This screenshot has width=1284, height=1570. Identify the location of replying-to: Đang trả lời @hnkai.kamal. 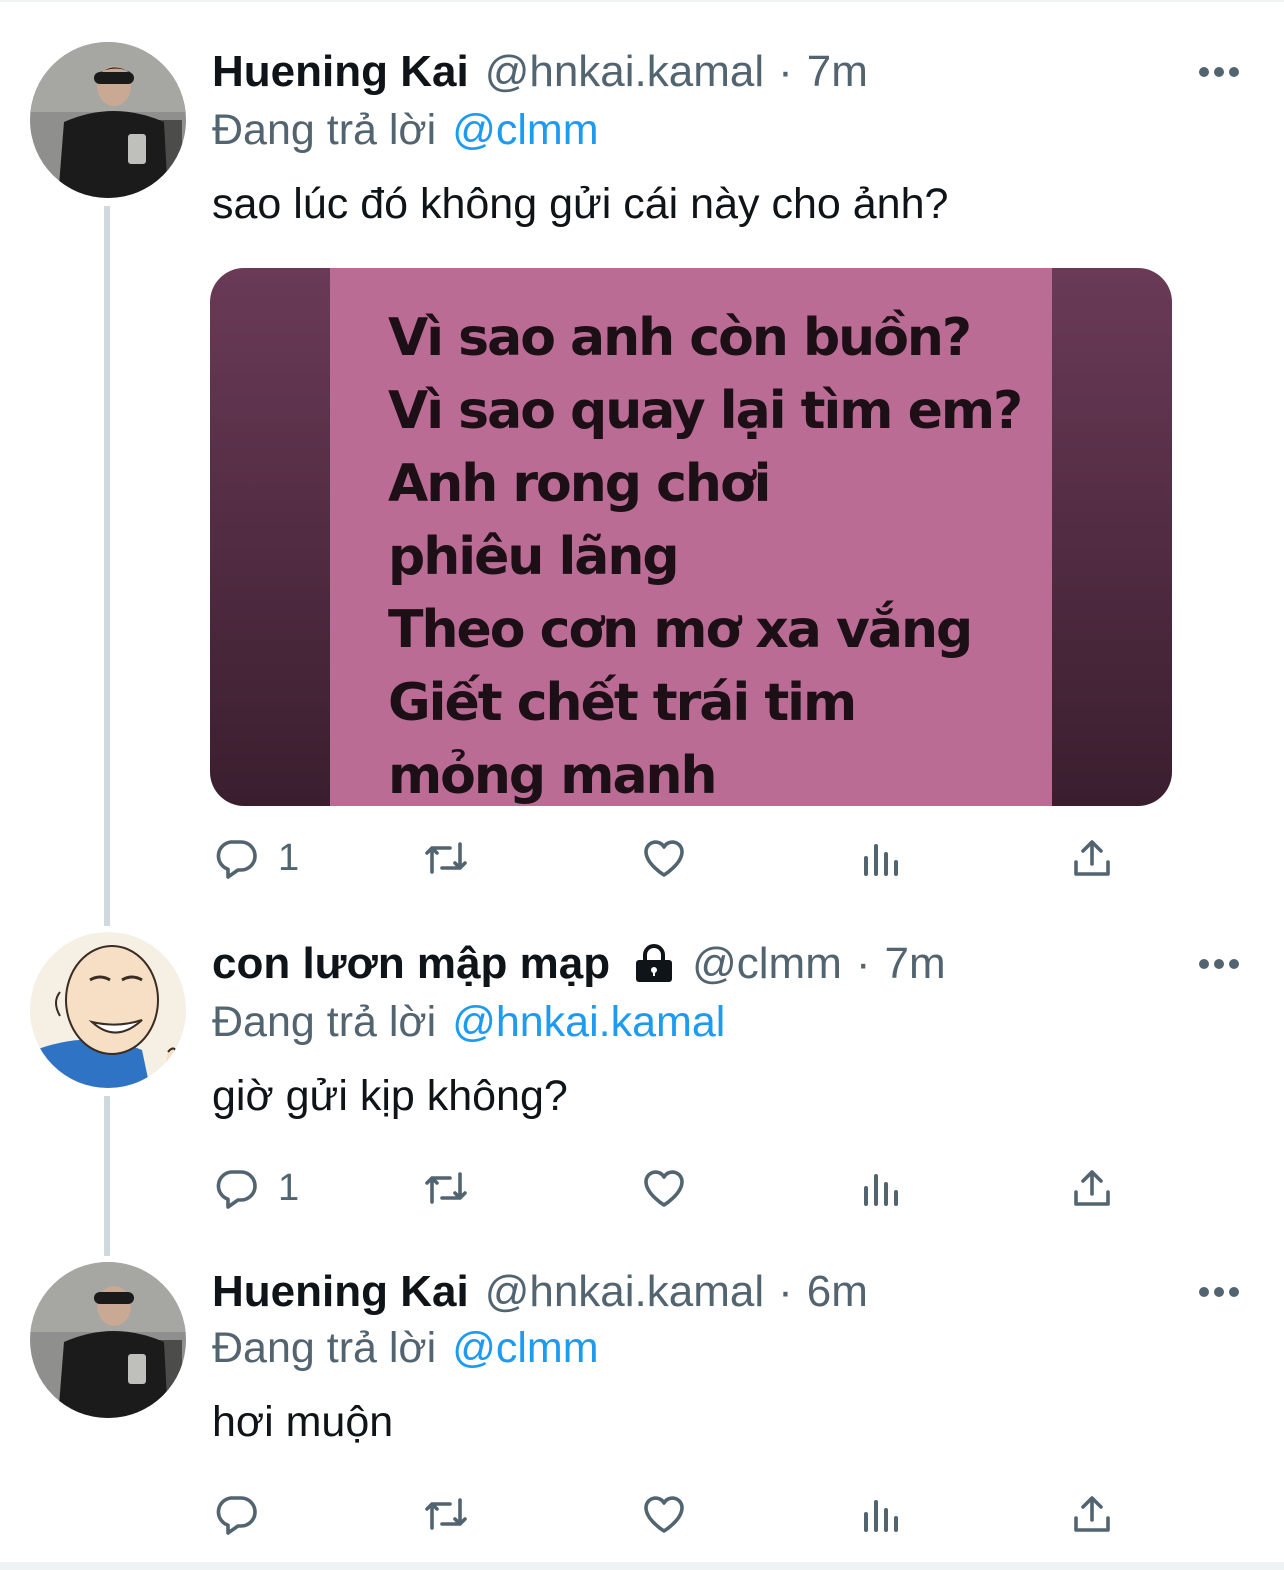
(468, 1022).